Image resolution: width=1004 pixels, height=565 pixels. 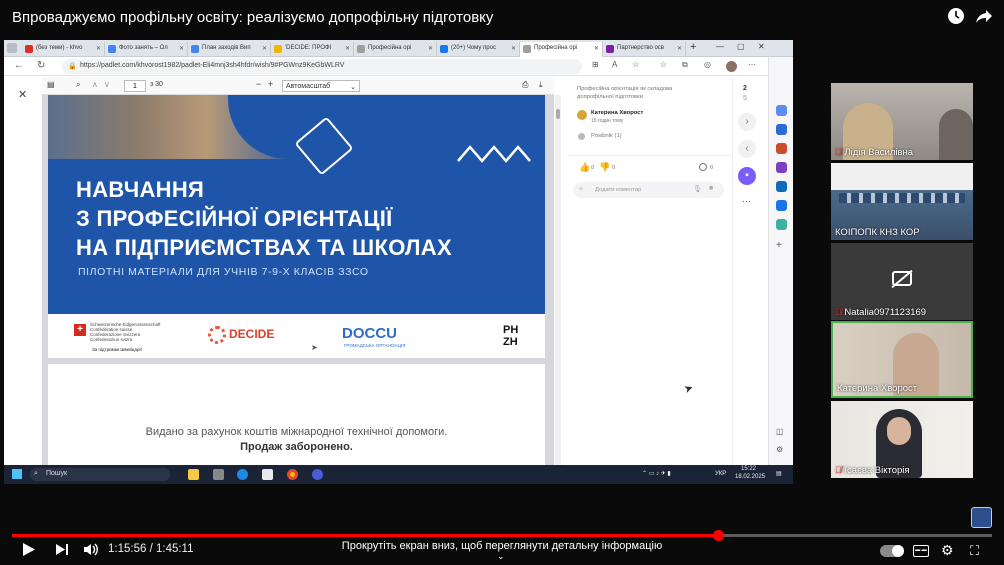 I want to click on browser-tab: 'DECIDE: ПРОФІ ✕, so click(x=312, y=49).